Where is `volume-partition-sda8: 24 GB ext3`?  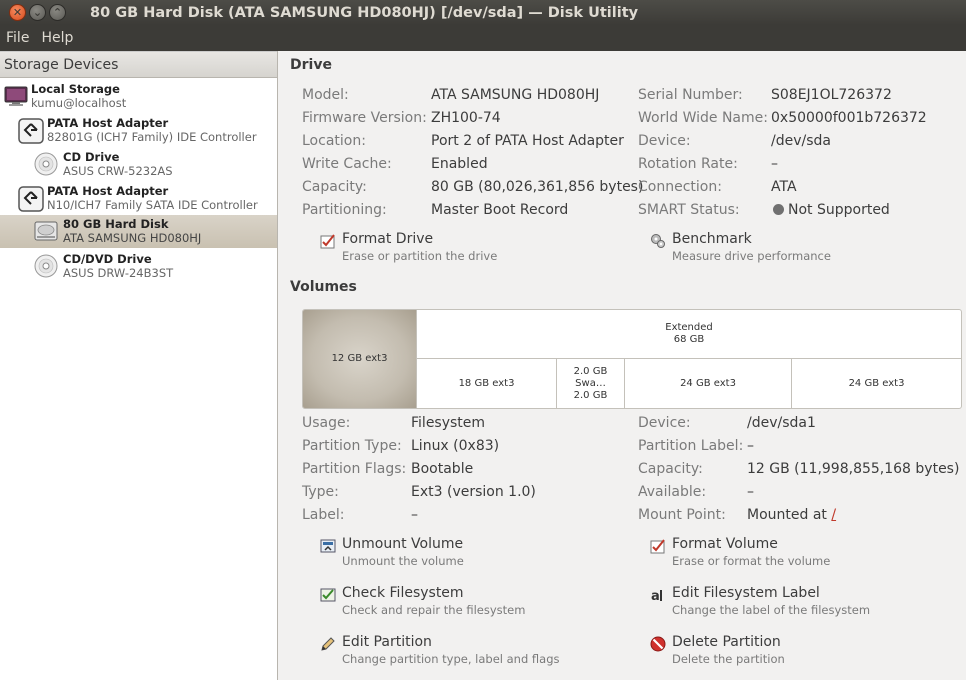
volume-partition-sda8: 24 GB ext3 is located at coordinates (876, 383).